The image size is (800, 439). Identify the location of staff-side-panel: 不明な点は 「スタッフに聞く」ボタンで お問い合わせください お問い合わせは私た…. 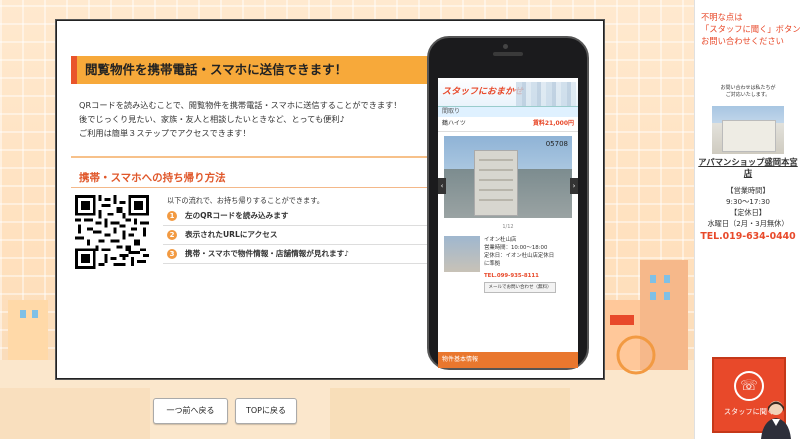
(747, 219).